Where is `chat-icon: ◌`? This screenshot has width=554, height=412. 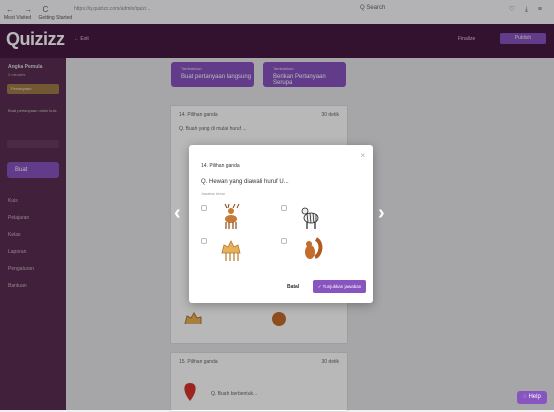 chat-icon: ◌ is located at coordinates (525, 397).